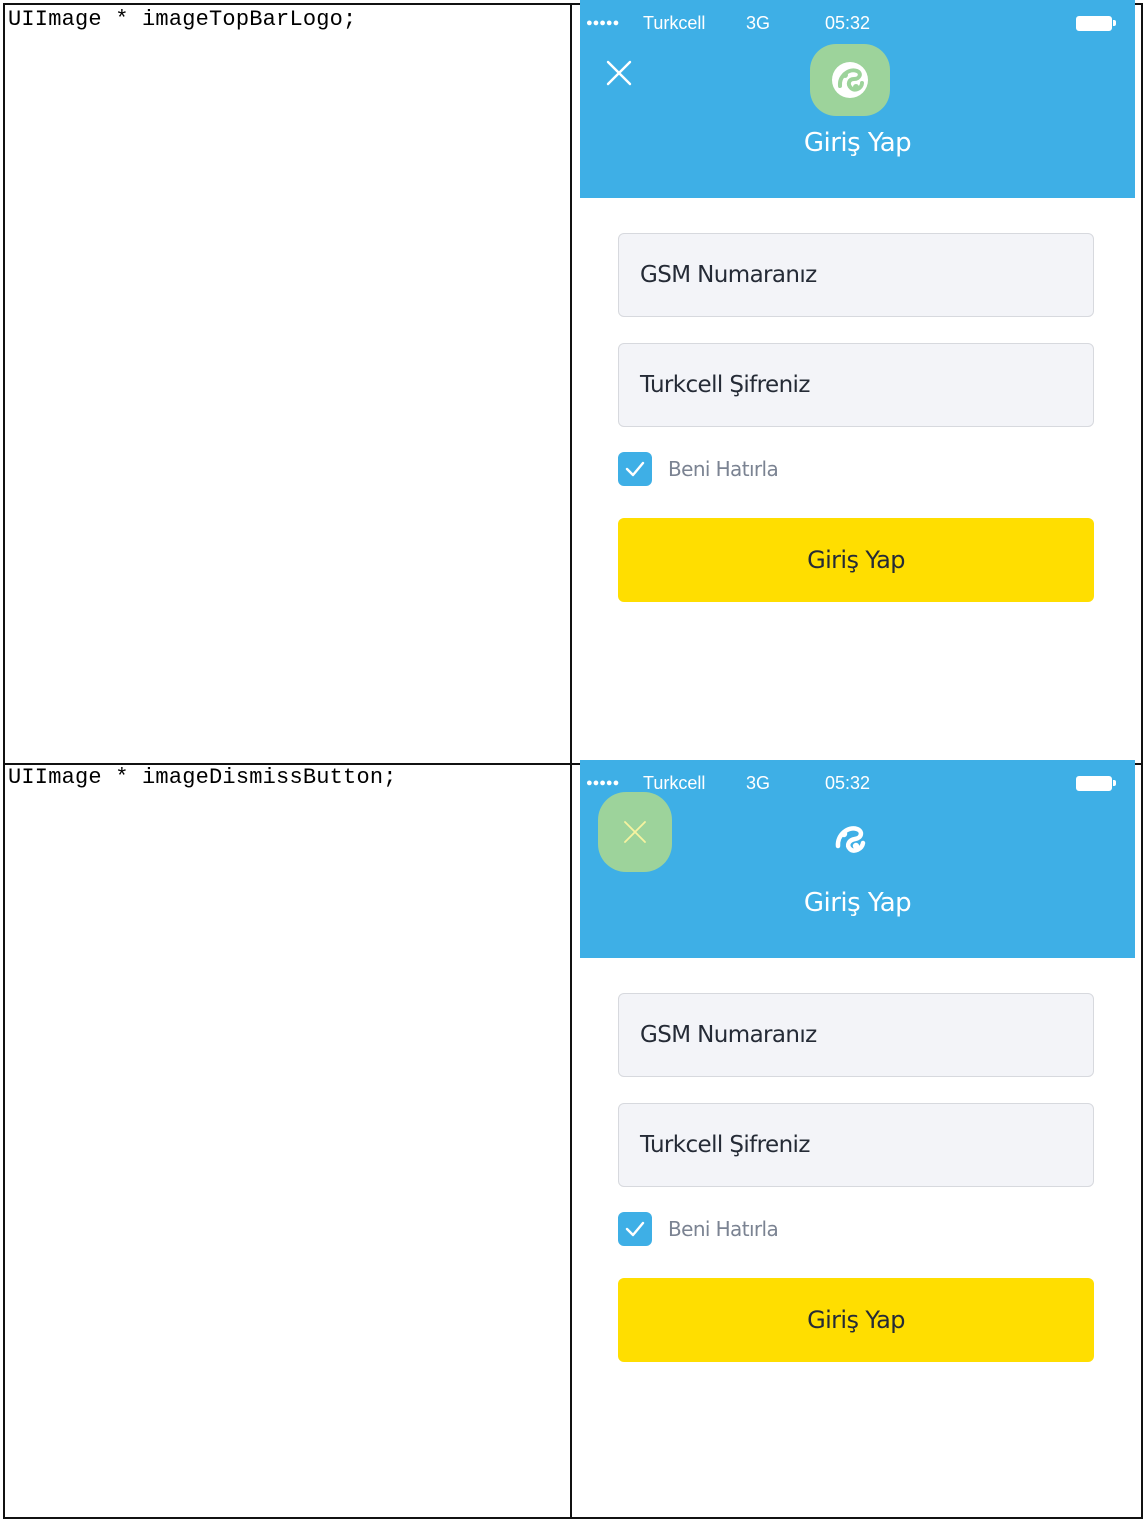 The width and height of the screenshot is (1144, 1519). I want to click on code-snippet: UIImage * imageTopBarLogo;, so click(182, 19).